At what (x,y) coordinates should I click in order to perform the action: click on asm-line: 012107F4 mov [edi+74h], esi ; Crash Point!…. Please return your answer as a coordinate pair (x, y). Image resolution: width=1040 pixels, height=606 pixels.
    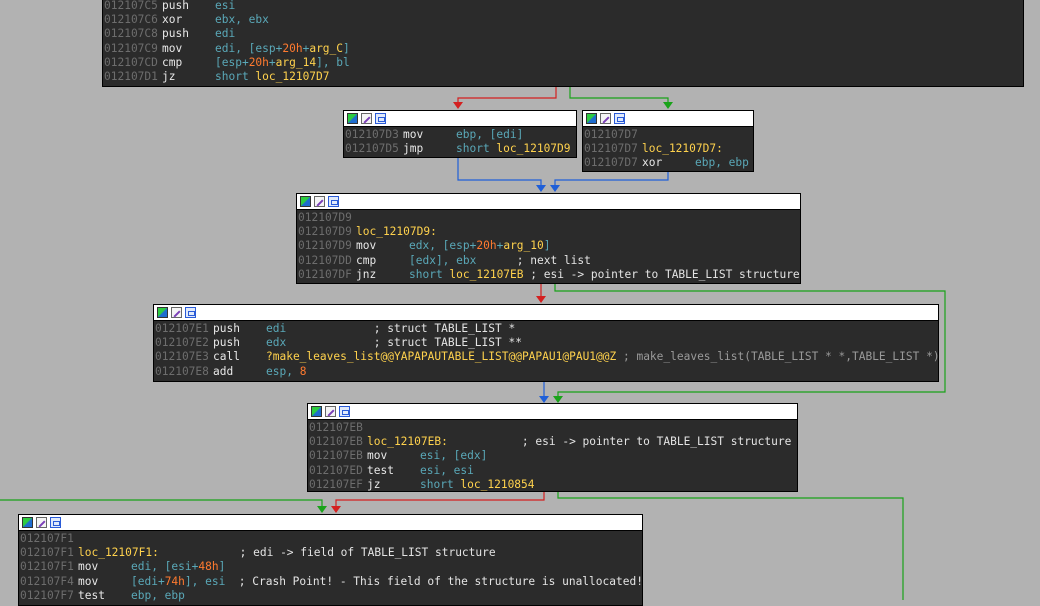
    Looking at the image, I should click on (331, 582).